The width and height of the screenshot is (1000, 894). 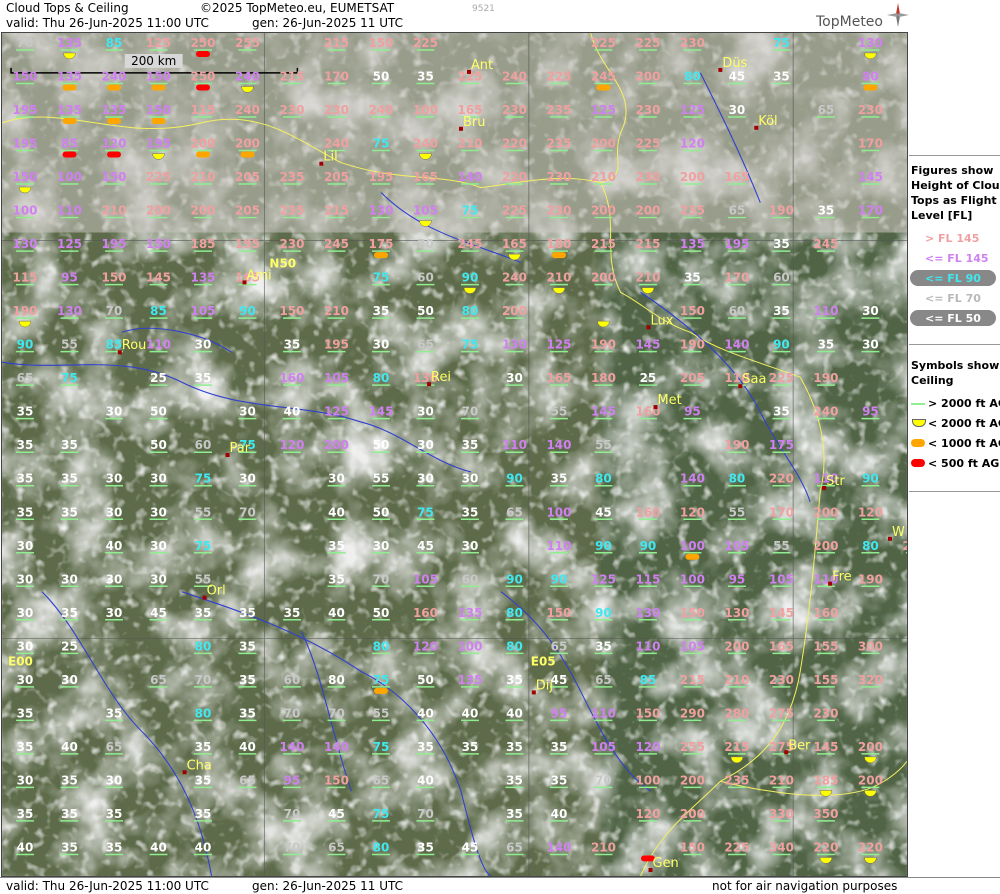 What do you see at coordinates (666, 863) in the screenshot?
I see `city-label: Gen` at bounding box center [666, 863].